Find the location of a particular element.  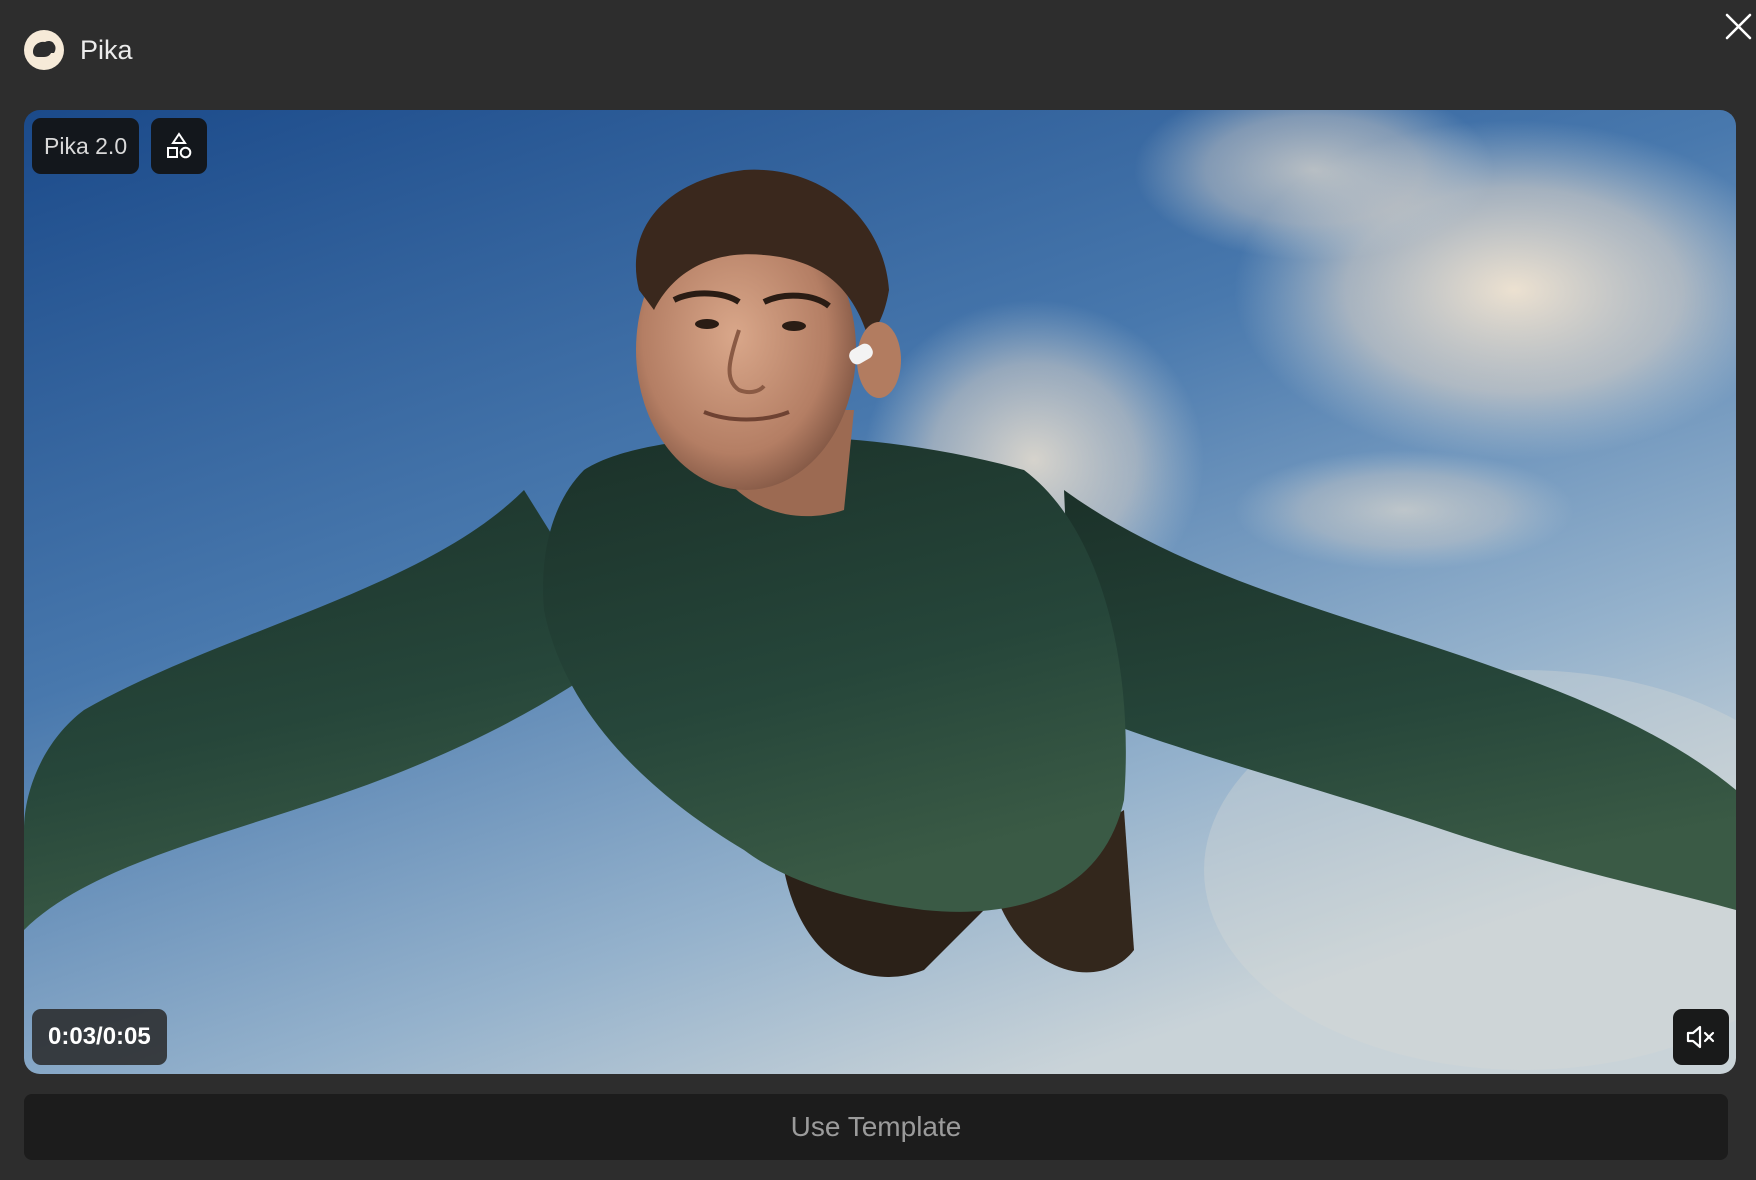

model-version-badge: Pika 2.0 is located at coordinates (86, 146).